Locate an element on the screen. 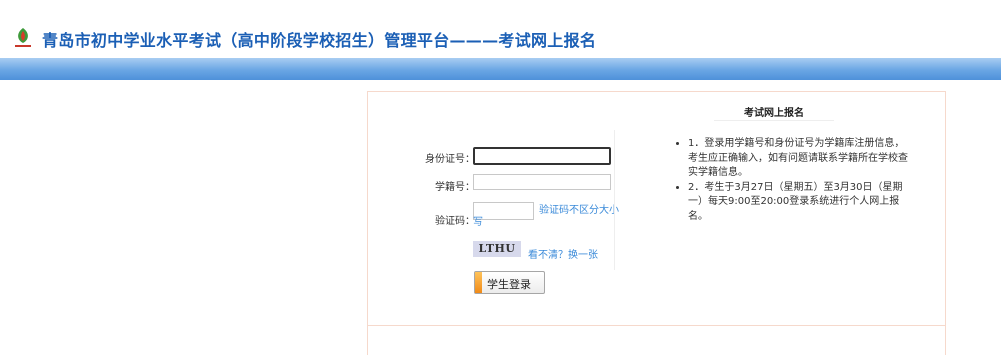  captcha-image: LTHU is located at coordinates (497, 249).